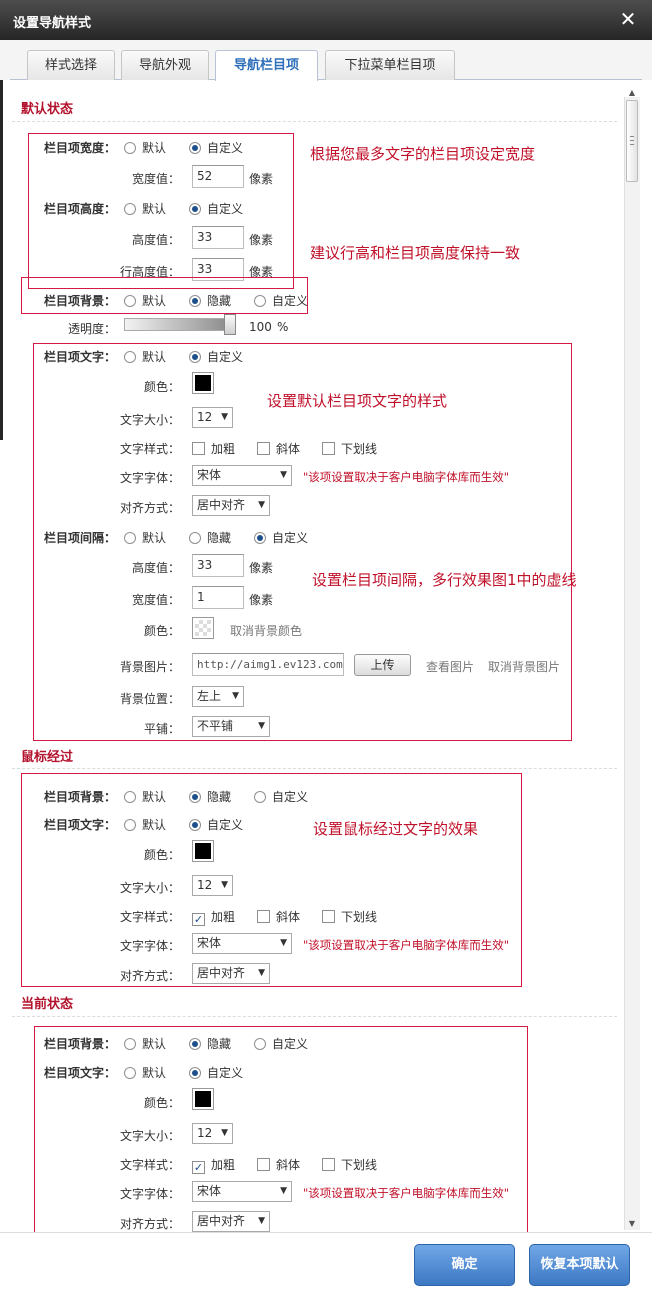  What do you see at coordinates (149, 1136) in the screenshot?
I see `current-size-label: 文字大小：` at bounding box center [149, 1136].